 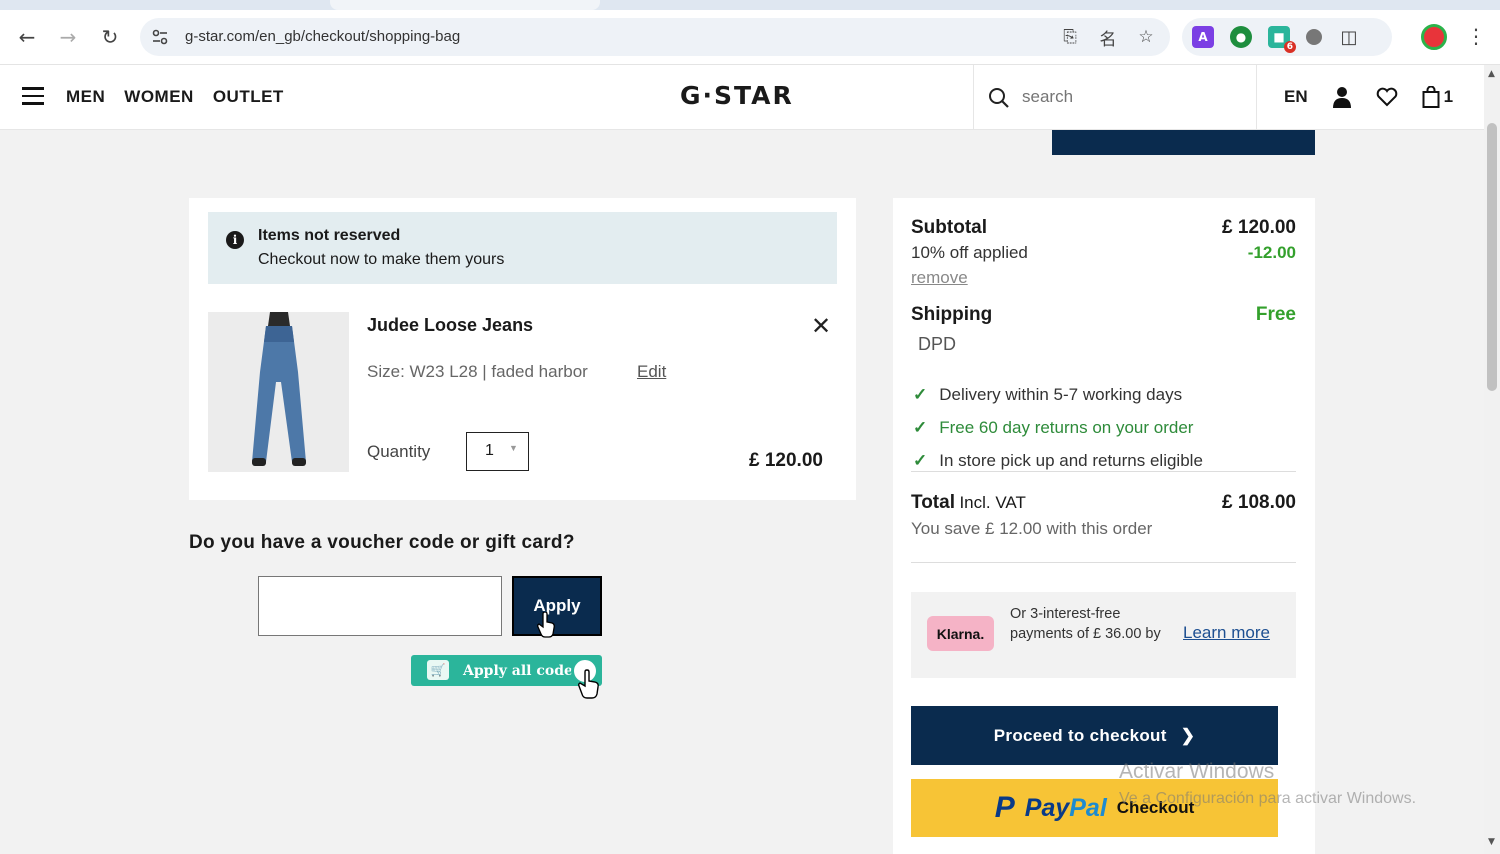 I want to click on extension-circle-icon, so click(x=1314, y=37).